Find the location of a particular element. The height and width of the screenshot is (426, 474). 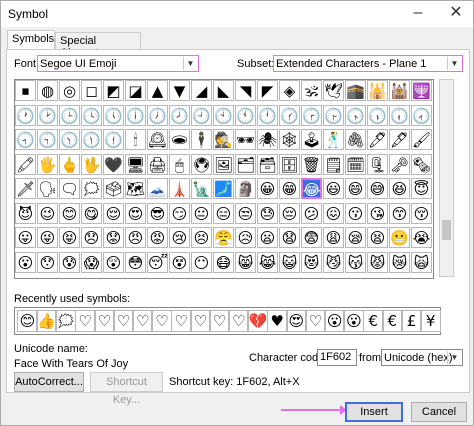

character-code-input: 1F602 is located at coordinates (337, 357).